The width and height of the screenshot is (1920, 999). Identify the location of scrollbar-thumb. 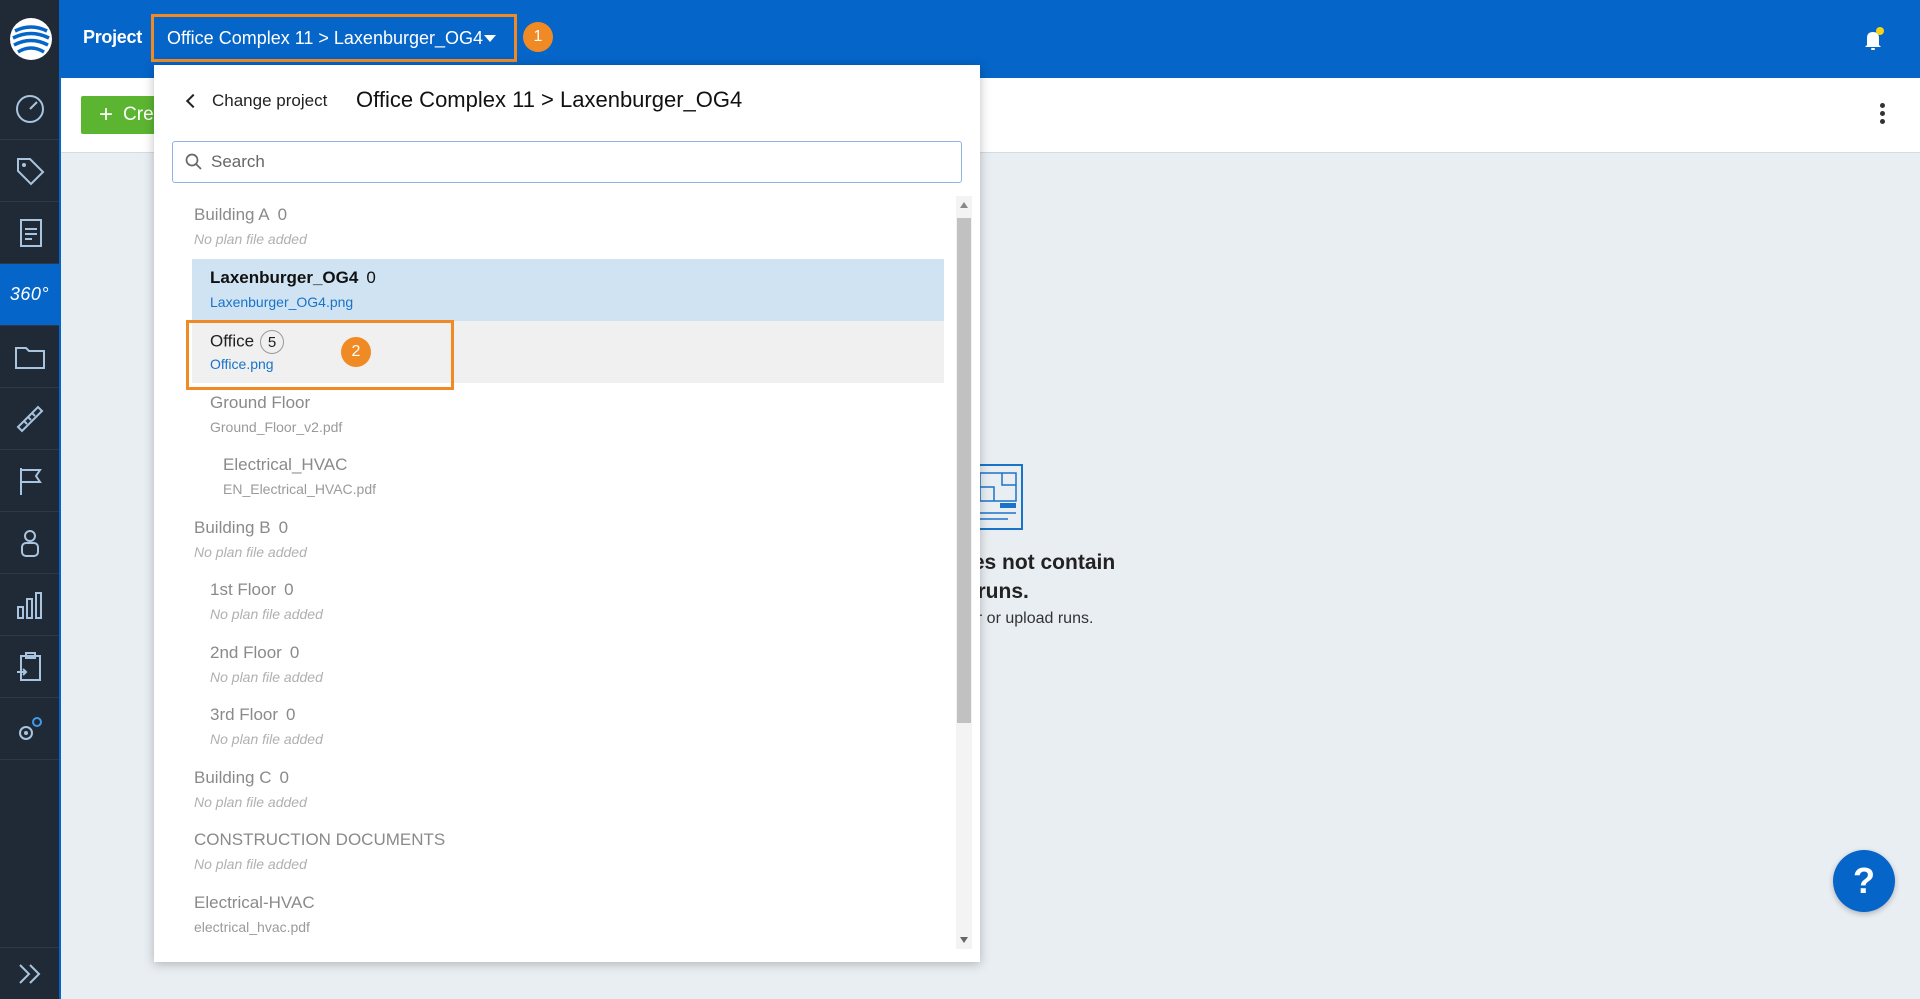
(964, 470).